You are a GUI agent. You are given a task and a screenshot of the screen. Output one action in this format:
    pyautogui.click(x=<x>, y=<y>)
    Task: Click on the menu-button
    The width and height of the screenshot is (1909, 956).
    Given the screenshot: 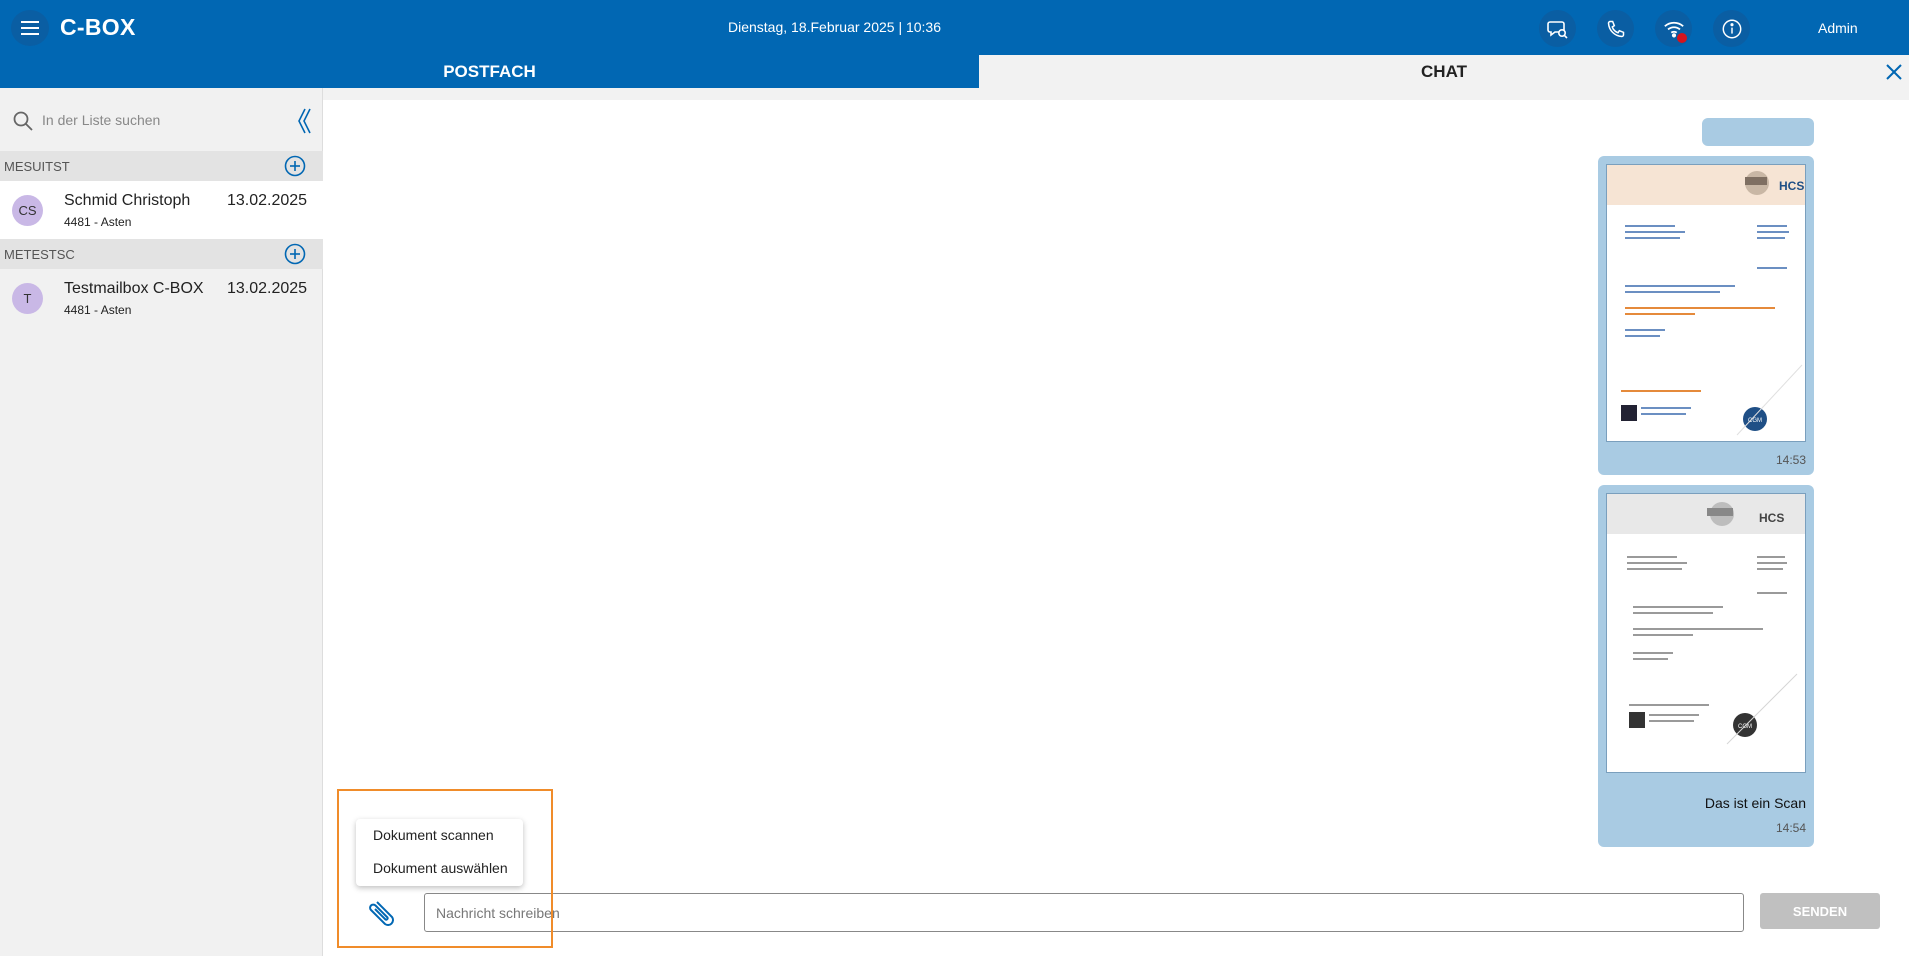 What is the action you would take?
    pyautogui.click(x=30, y=28)
    